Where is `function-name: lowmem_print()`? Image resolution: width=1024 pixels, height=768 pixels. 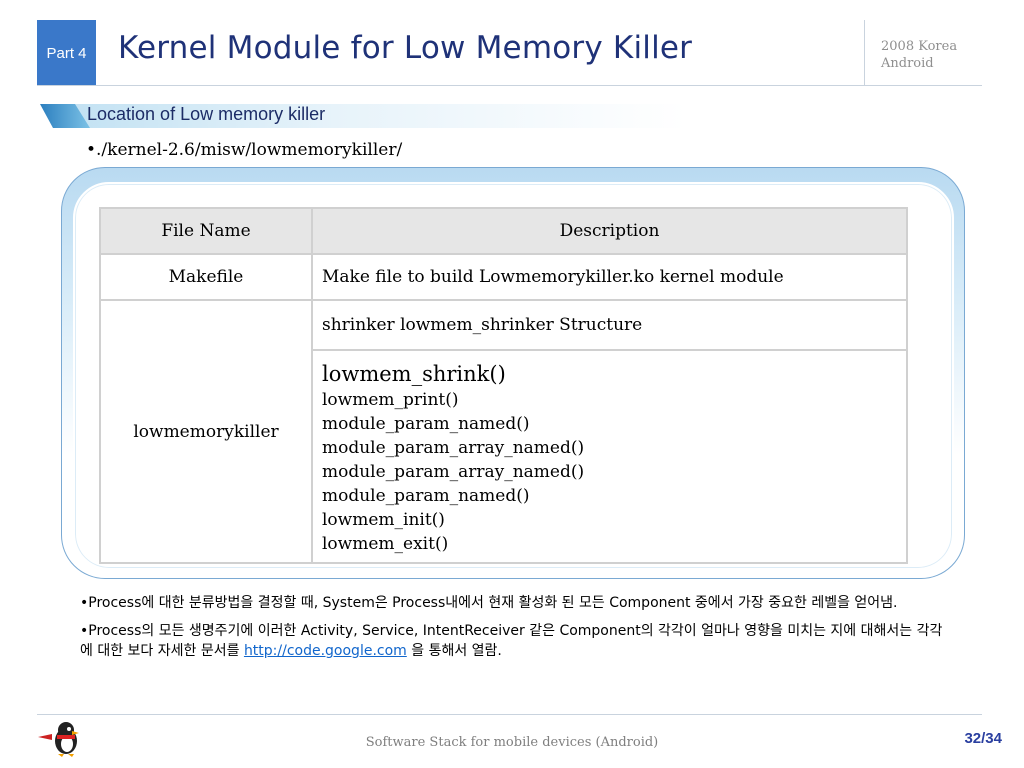 function-name: lowmem_print() is located at coordinates (390, 400).